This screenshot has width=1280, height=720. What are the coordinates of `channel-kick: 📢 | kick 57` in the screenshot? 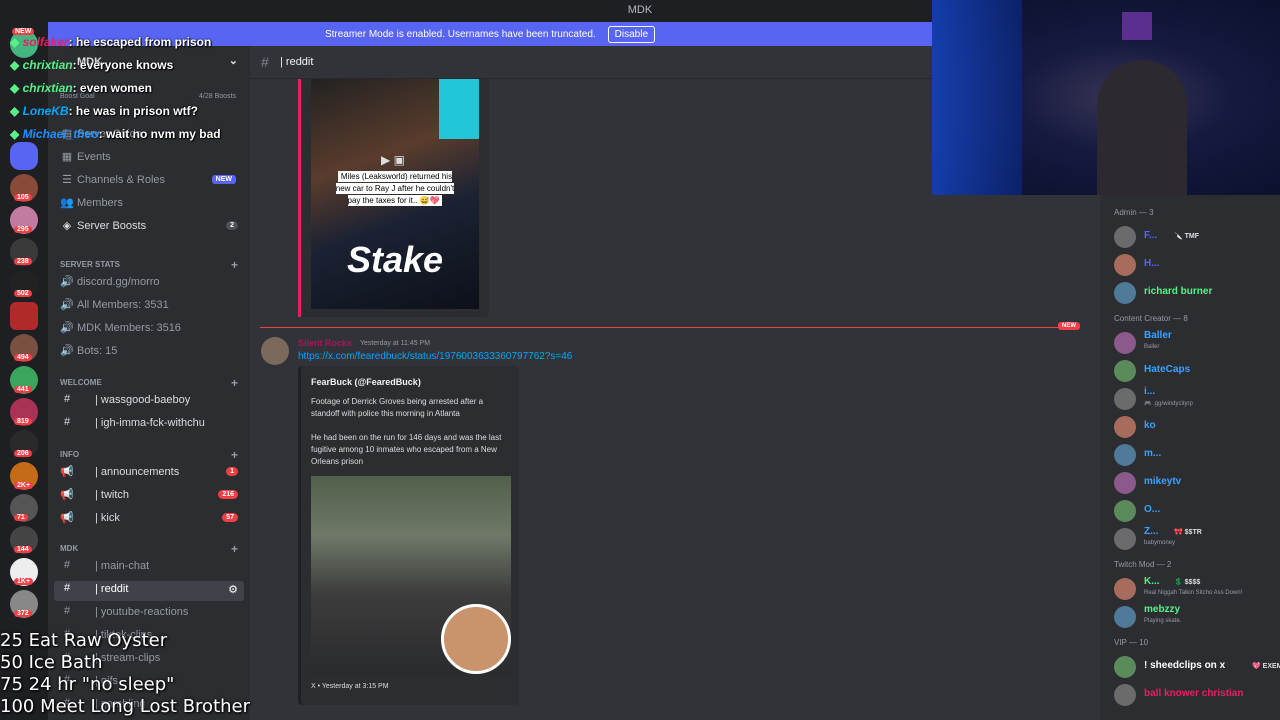 It's located at (149, 520).